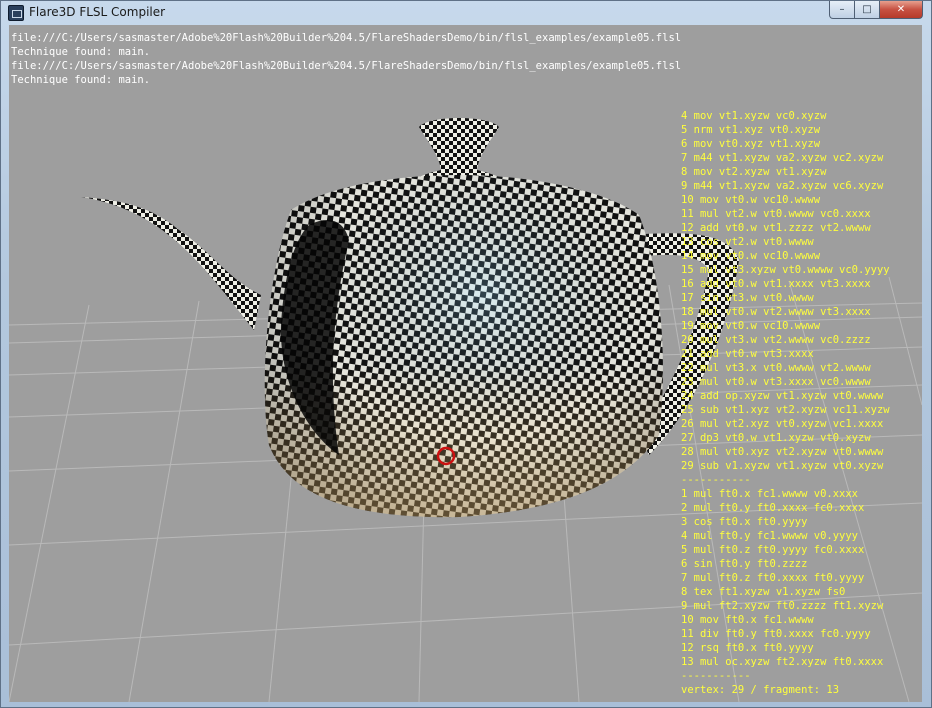  I want to click on instruction-line: 2 mul ft0.y ft0.xxxx fc0.xxxx, so click(773, 508).